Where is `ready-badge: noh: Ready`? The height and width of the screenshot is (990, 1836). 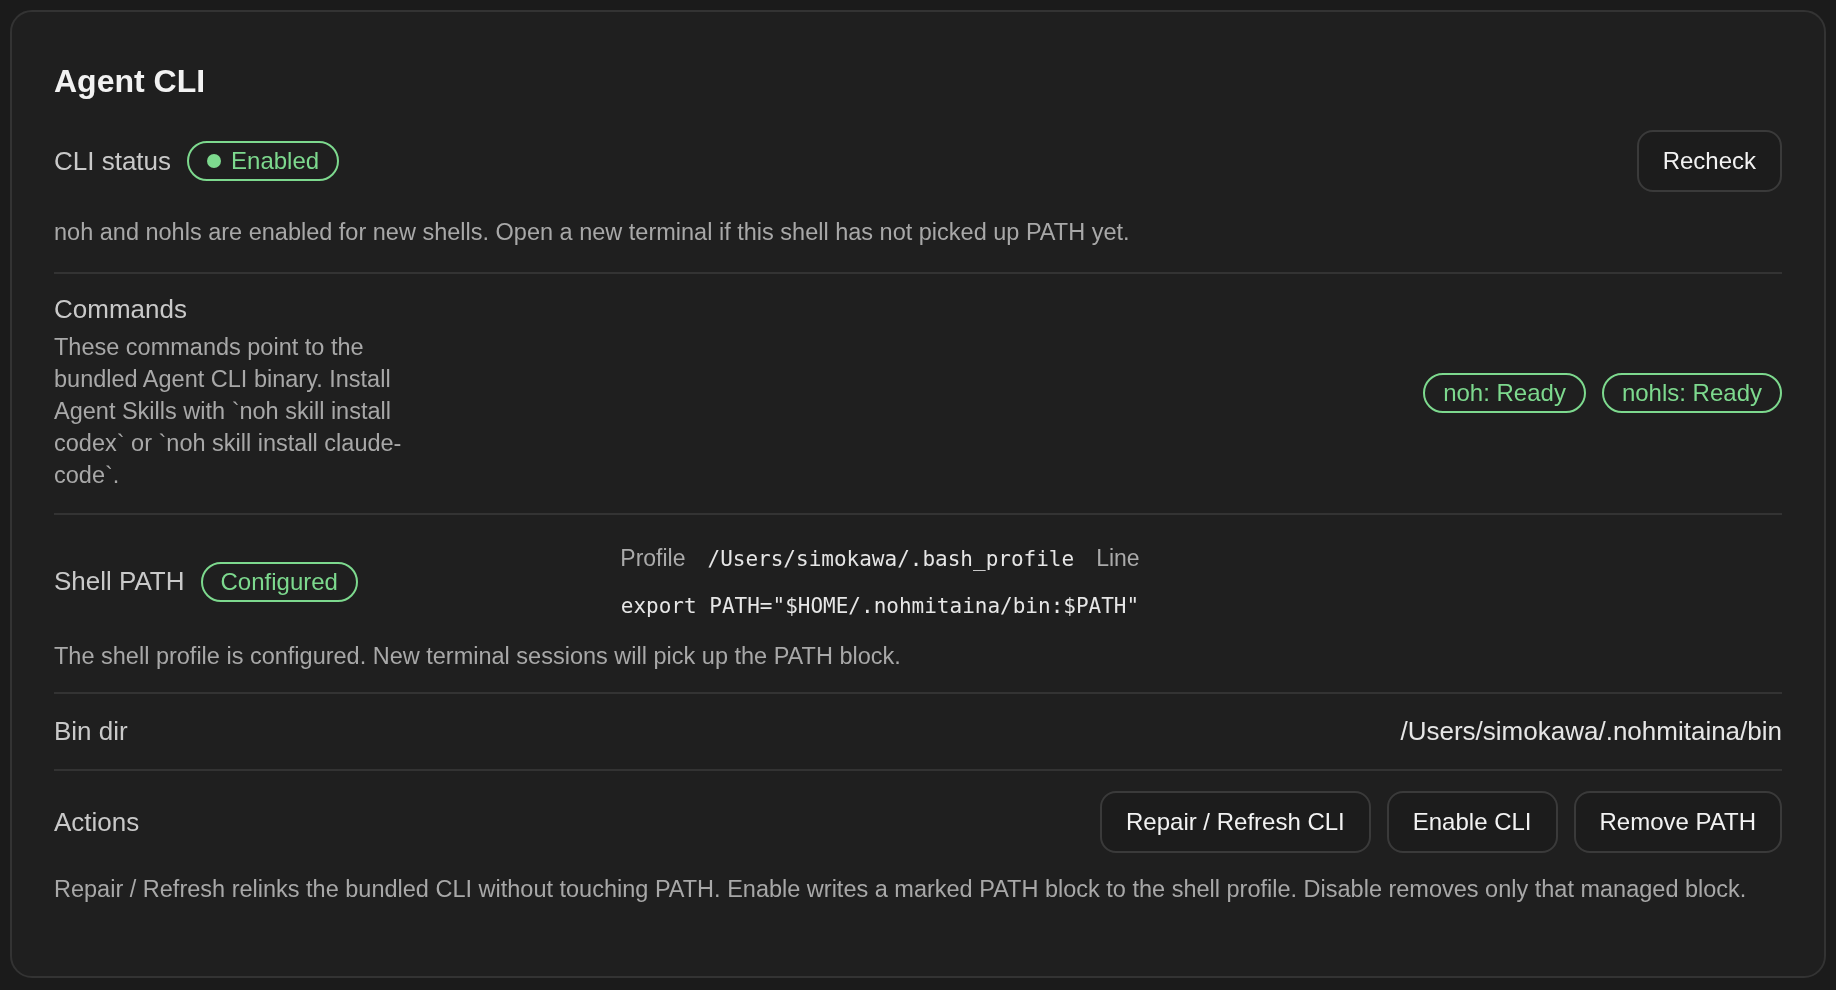
ready-badge: noh: Ready is located at coordinates (1504, 392).